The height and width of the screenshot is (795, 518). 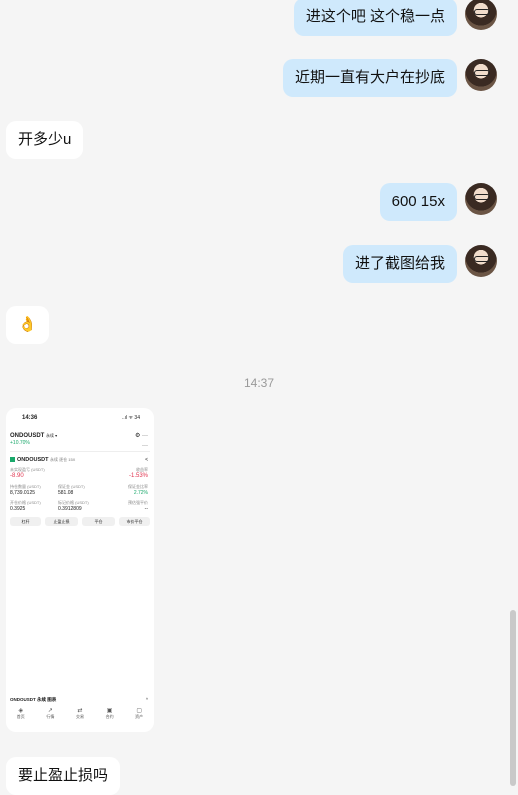 What do you see at coordinates (50, 713) in the screenshot?
I see `nav-markets: ↗ 行情` at bounding box center [50, 713].